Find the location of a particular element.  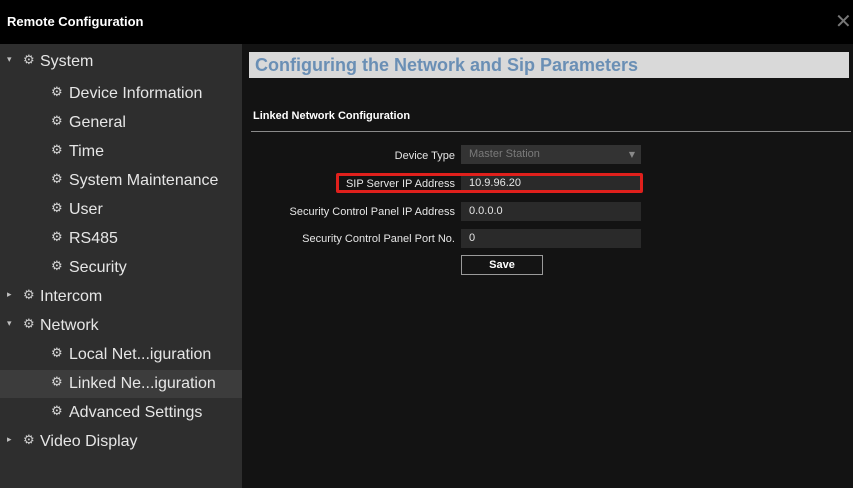

tree-item-user: ⚙ User is located at coordinates (121, 210).